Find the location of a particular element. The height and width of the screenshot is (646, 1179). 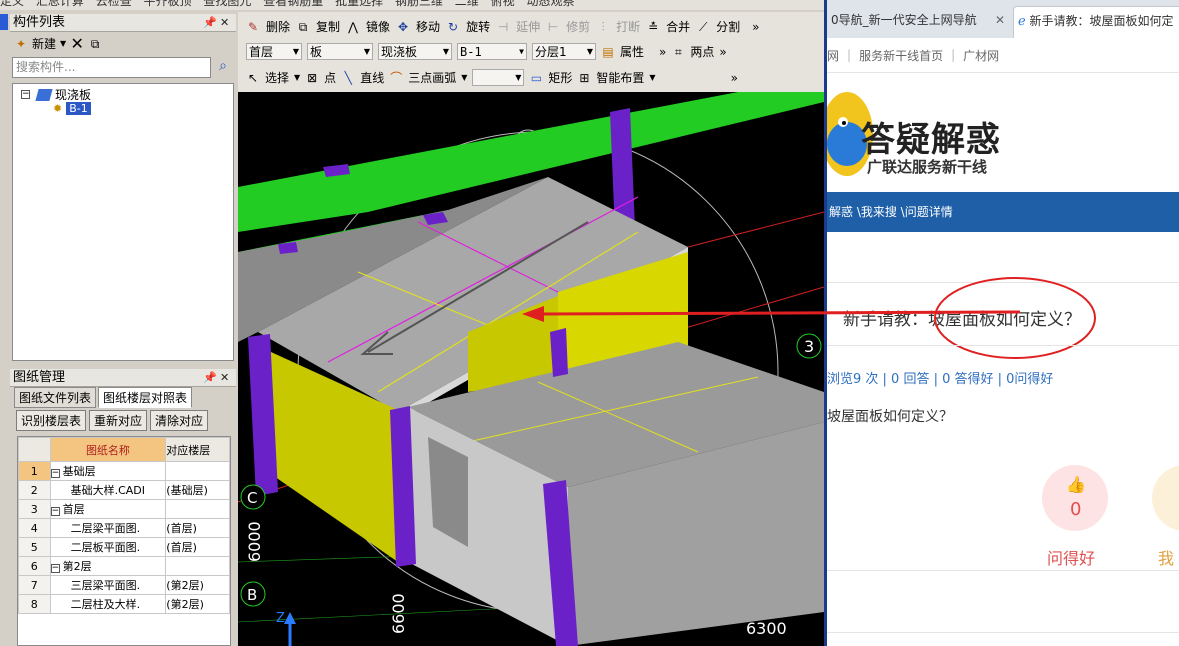

menu-align-top: 平齐板顶 is located at coordinates (168, 4).